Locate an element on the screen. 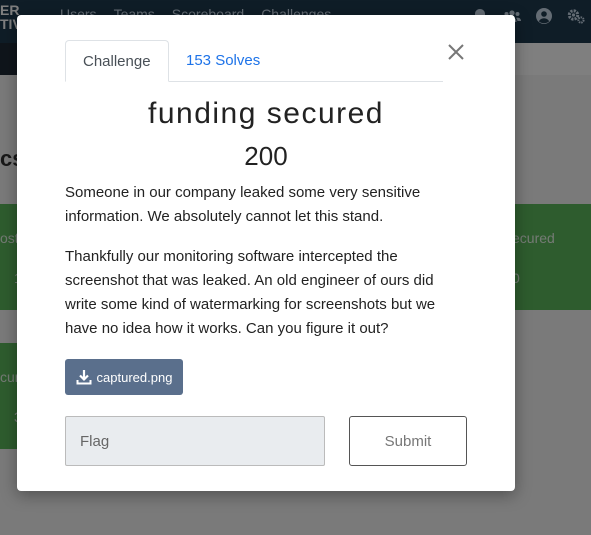 Image resolution: width=591 pixels, height=535 pixels. tab-solves: 153 Solves is located at coordinates (223, 60).